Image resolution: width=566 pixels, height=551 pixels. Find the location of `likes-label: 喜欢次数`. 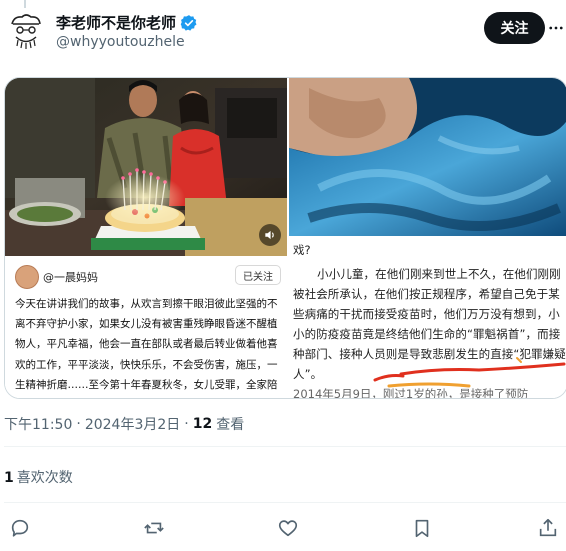

likes-label: 喜欢次数 is located at coordinates (44, 478).